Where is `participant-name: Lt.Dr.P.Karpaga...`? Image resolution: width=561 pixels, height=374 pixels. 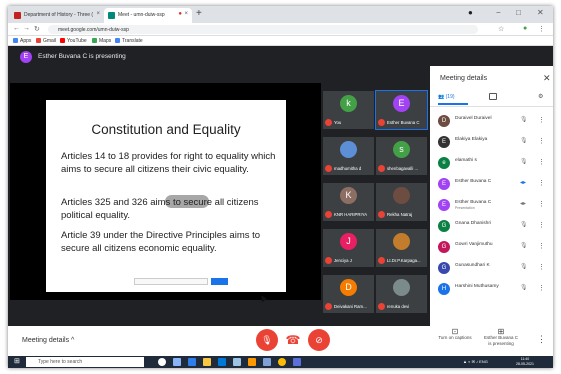 participant-name: Lt.Dr.P.Karpaga... is located at coordinates (404, 260).